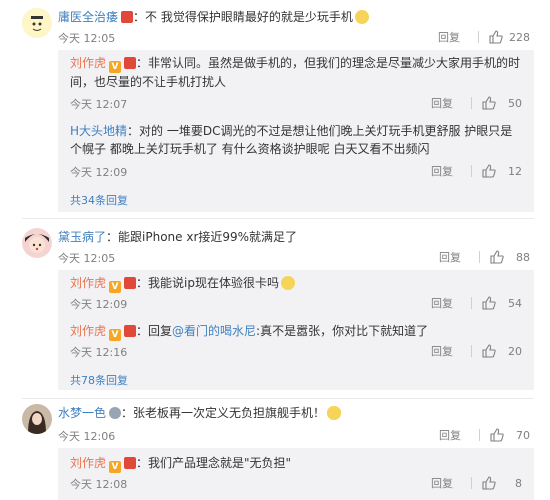 This screenshot has width=550, height=500. Describe the element at coordinates (178, 237) in the screenshot. I see `comment-text: 黛玉病了：能跟iPhone xr接近99%就满足了` at that location.